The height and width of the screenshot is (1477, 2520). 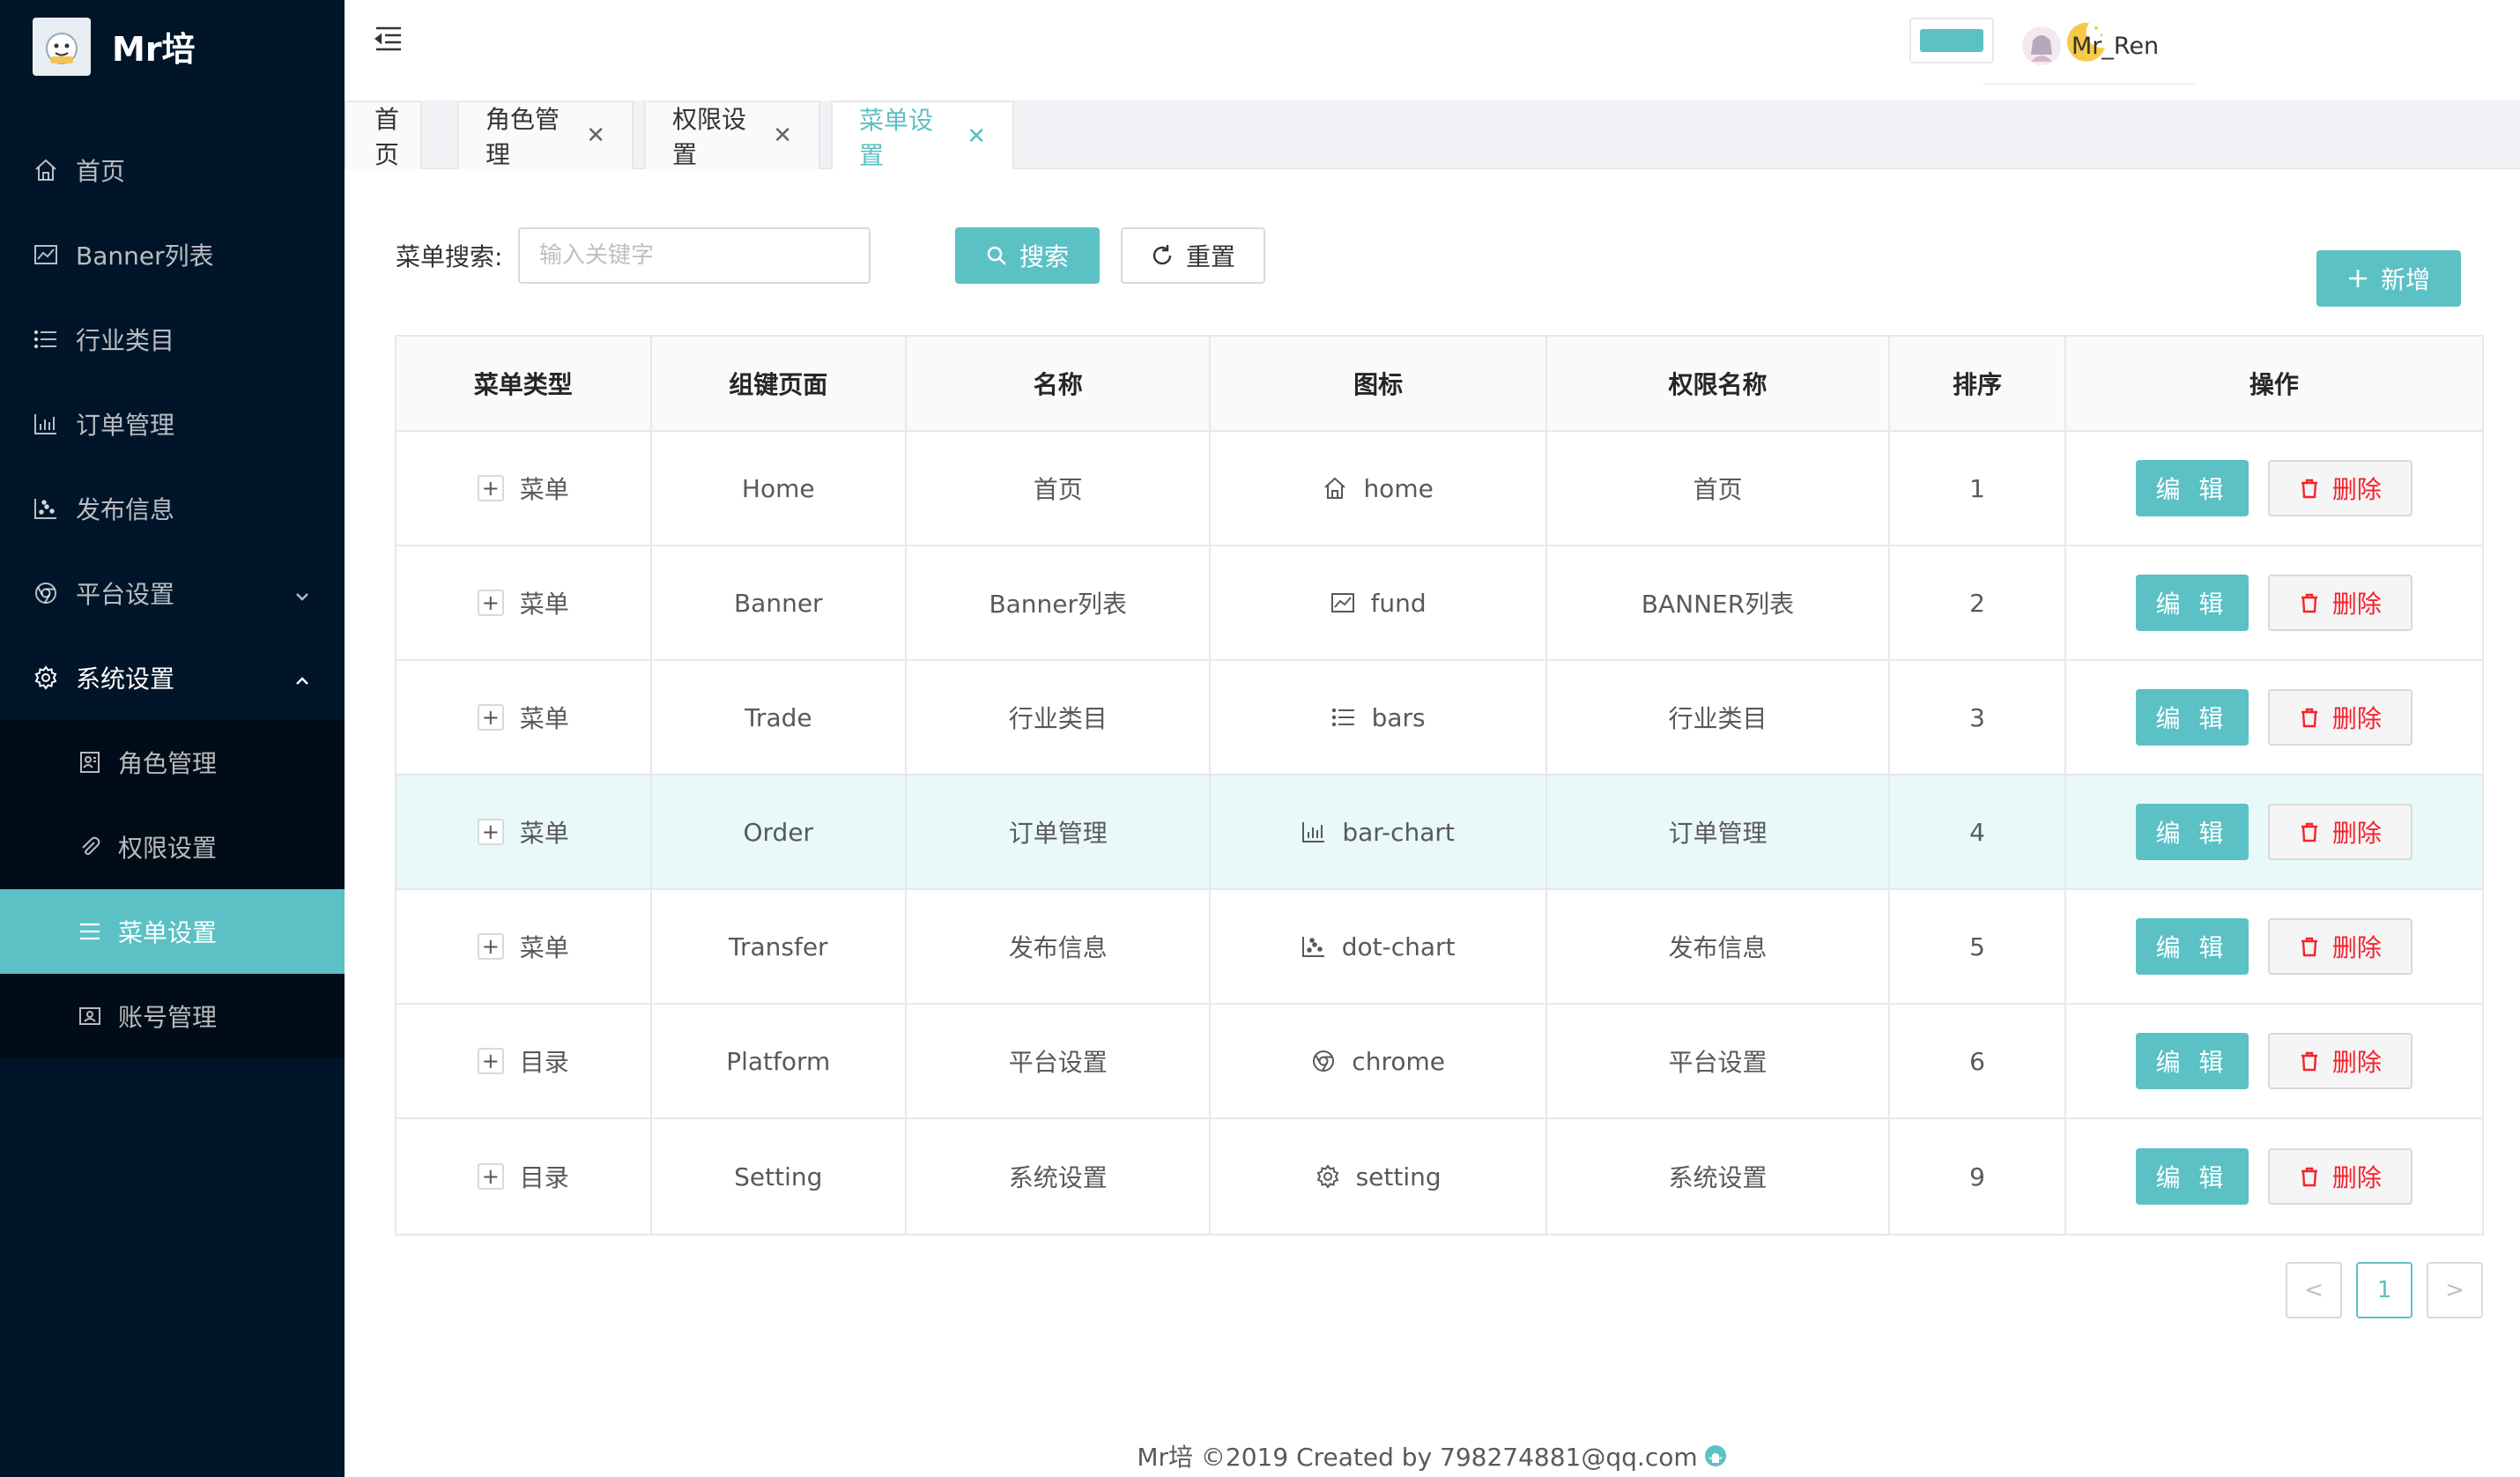 What do you see at coordinates (172, 47) in the screenshot?
I see `logo: Mr培` at bounding box center [172, 47].